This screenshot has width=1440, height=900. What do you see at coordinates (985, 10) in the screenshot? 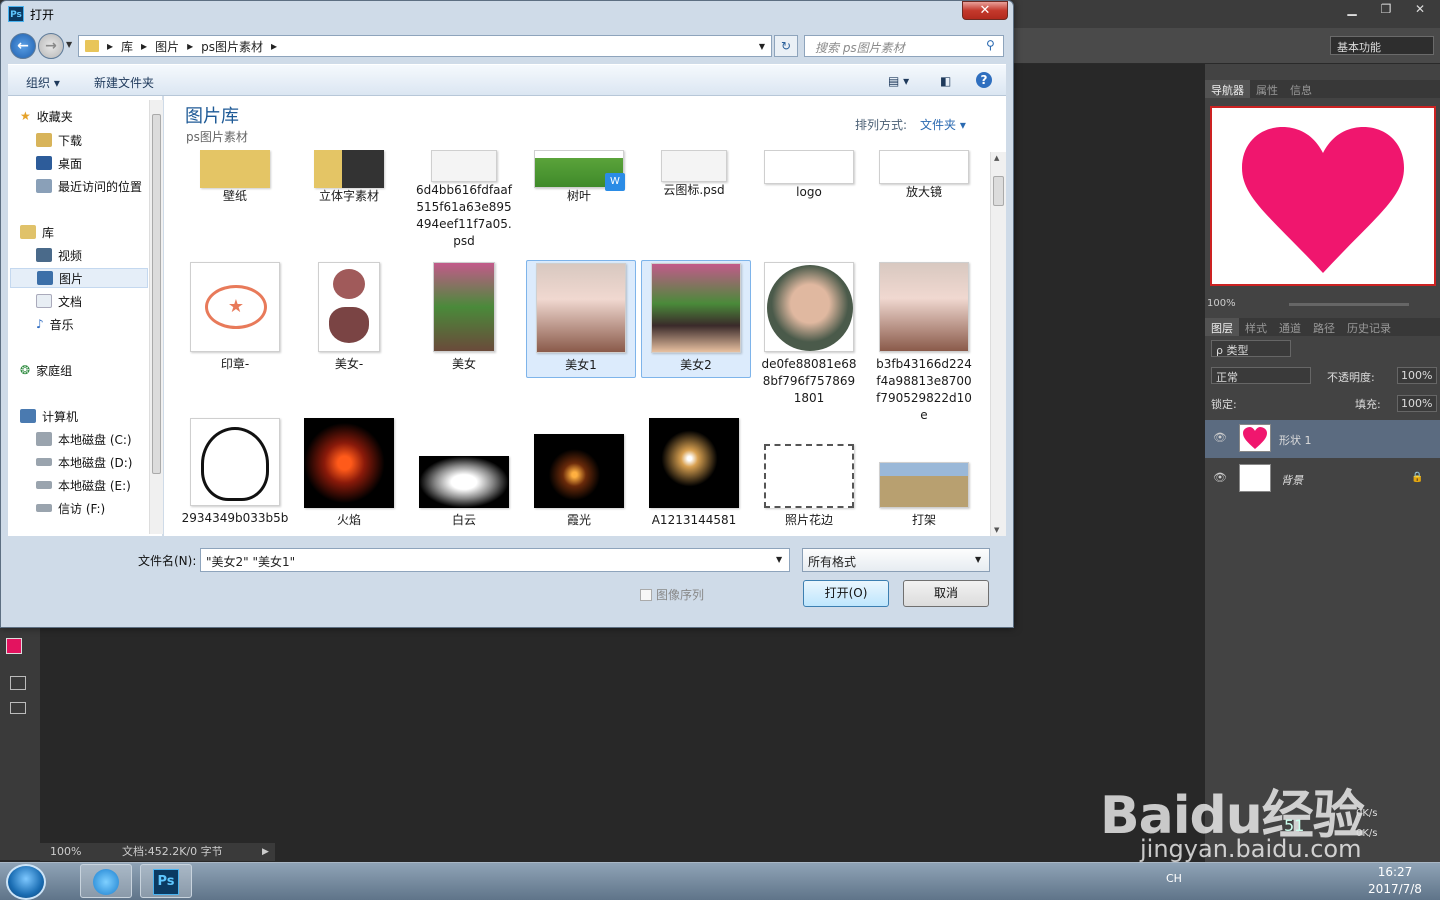
I see `dialog-close-button: ✕` at bounding box center [985, 10].